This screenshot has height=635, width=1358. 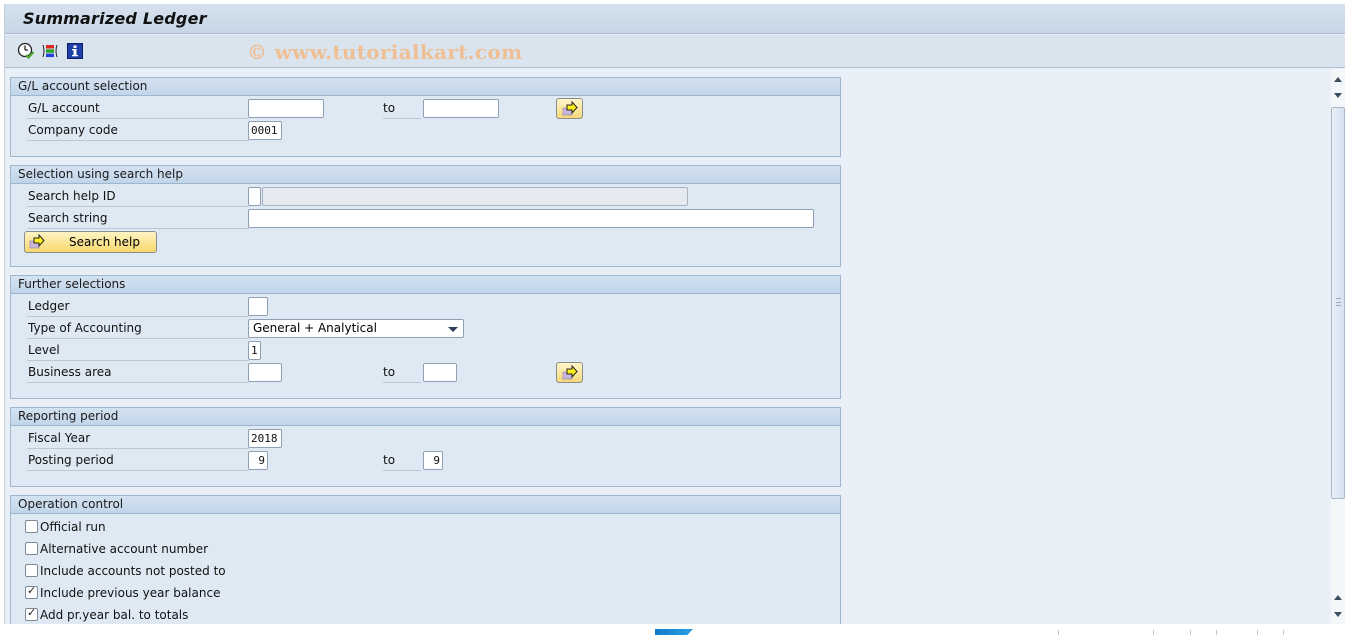 I want to click on posting-period-row: Posting period to, so click(x=426, y=461).